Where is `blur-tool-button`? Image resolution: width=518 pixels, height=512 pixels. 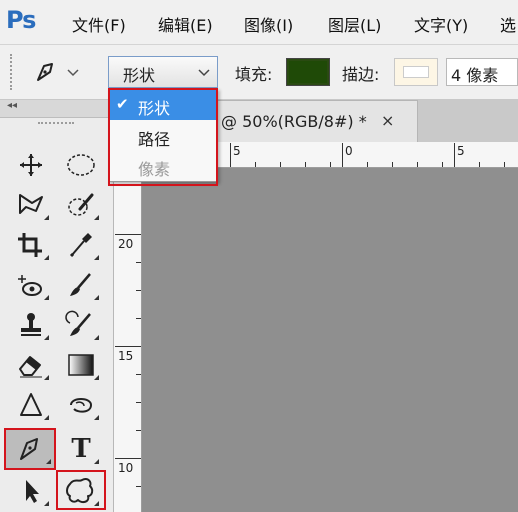
blur-tool-button is located at coordinates (31, 405).